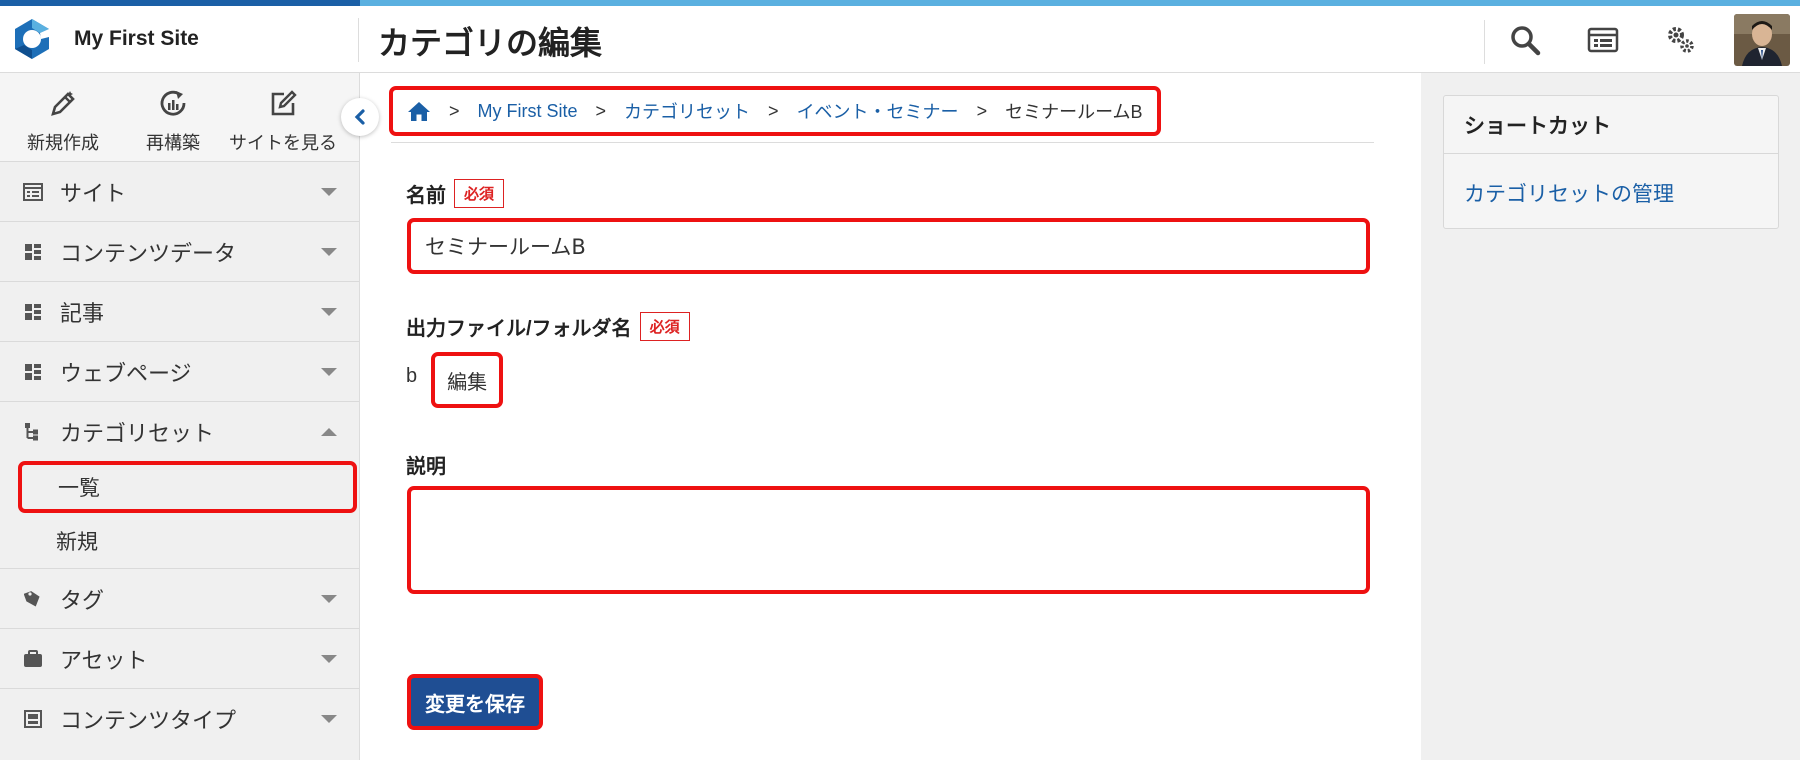  What do you see at coordinates (1569, 193) in the screenshot?
I see `manage-category-sets-link: カテゴリセットの管理` at bounding box center [1569, 193].